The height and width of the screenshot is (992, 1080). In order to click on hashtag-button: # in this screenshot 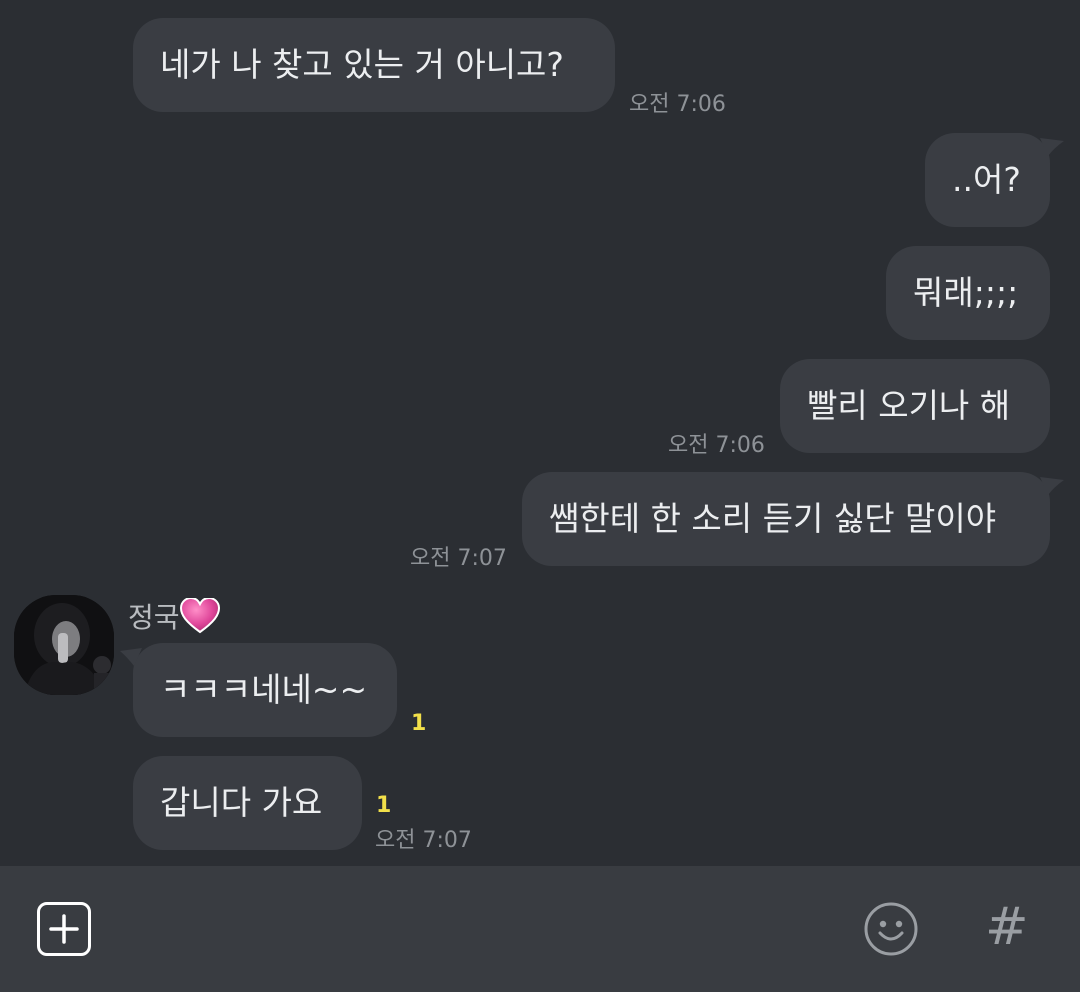, I will do `click(1007, 927)`.